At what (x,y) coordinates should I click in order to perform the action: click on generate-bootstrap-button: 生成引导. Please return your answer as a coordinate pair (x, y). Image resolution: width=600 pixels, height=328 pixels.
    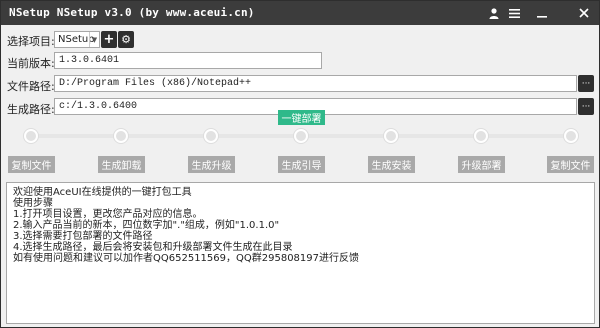
    Looking at the image, I should click on (301, 164).